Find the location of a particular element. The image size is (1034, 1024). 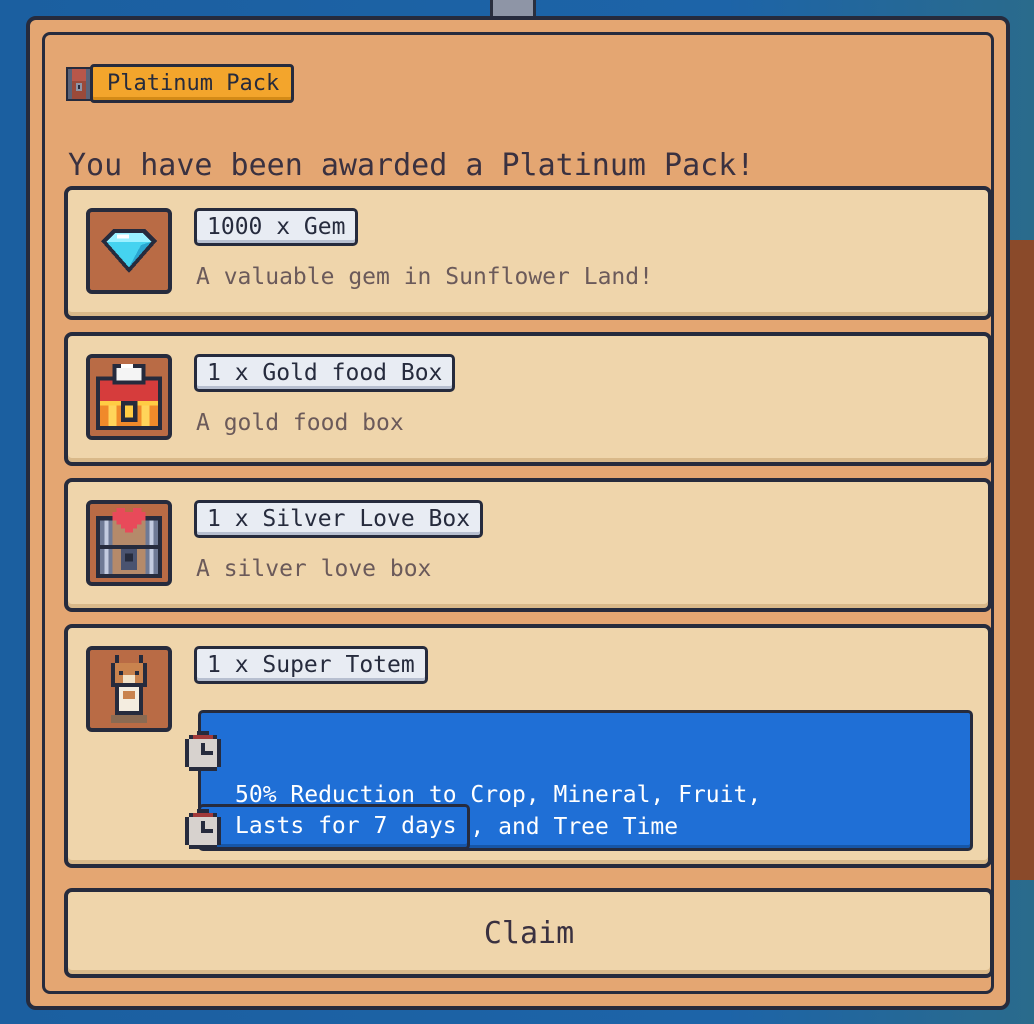

award-headline: You have been awarded a Platinum Pack! is located at coordinates (411, 165).